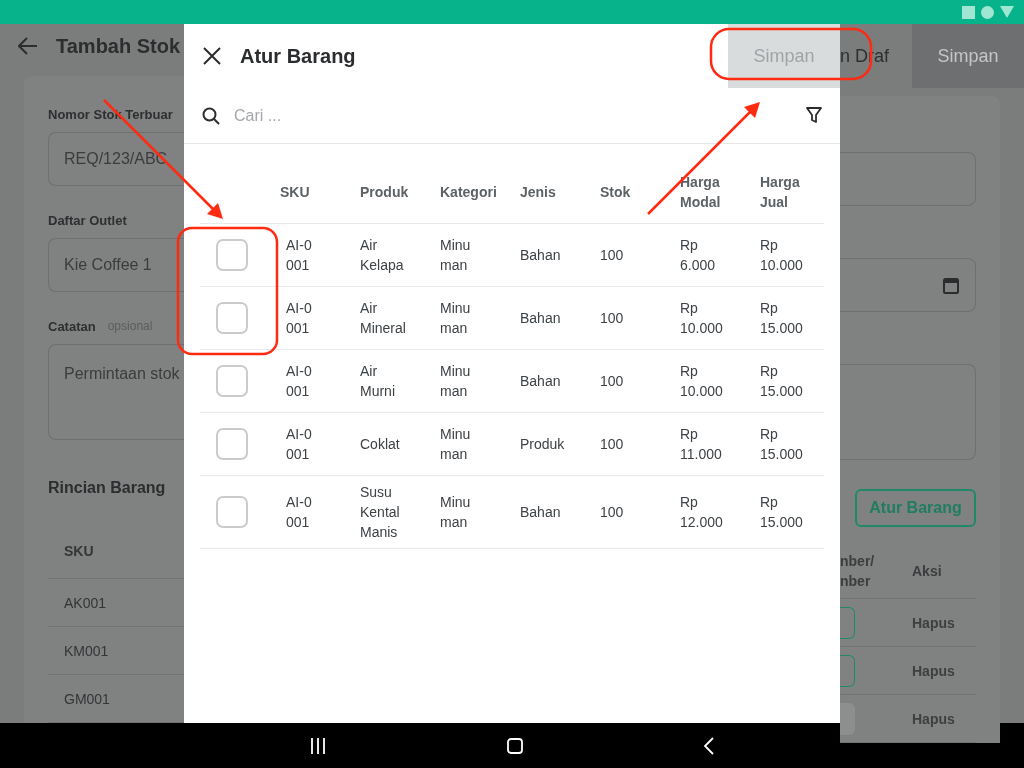  Describe the element at coordinates (951, 285) in the screenshot. I see `calendar-icon` at that location.